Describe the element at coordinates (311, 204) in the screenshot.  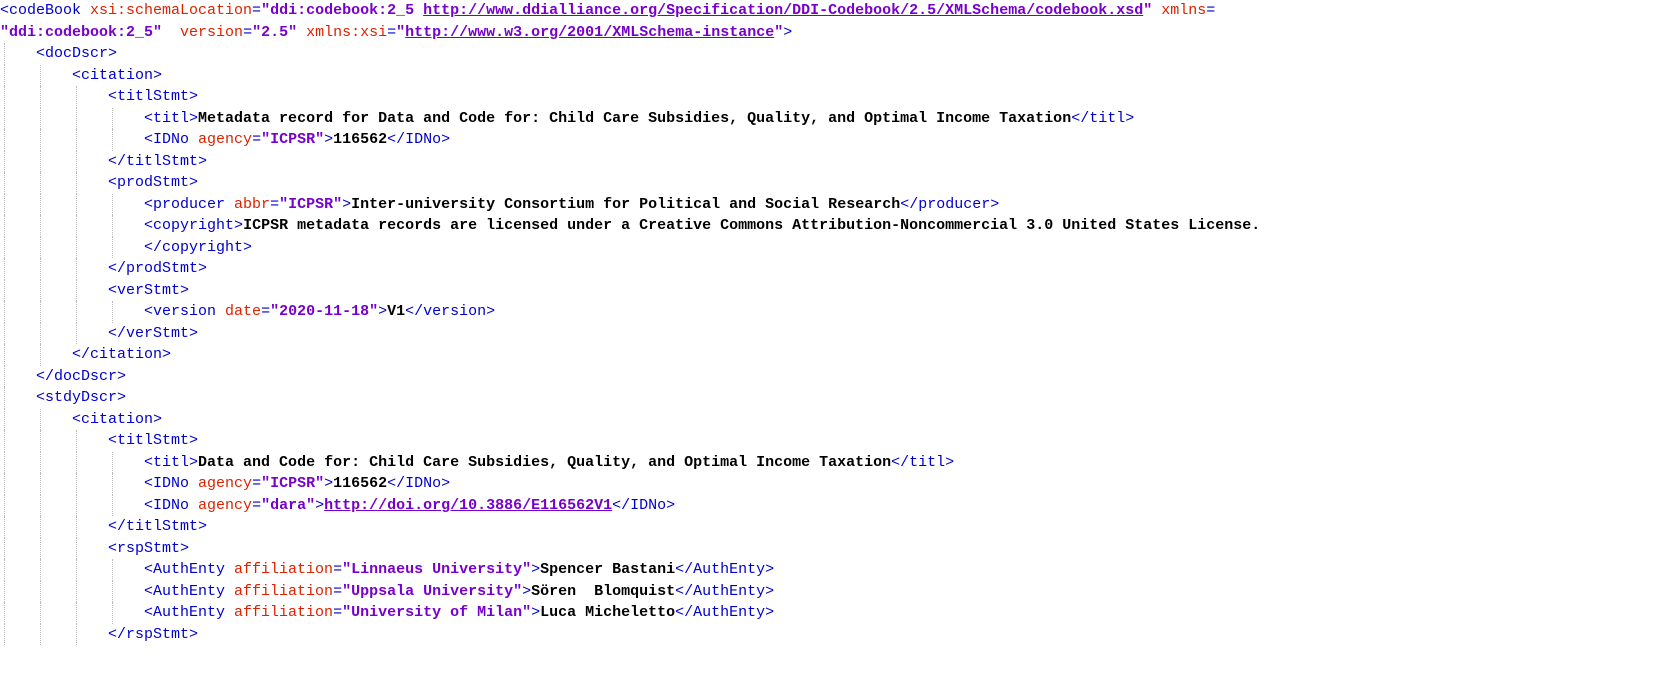
I see `xml-attribute-value: "ICPSR"` at that location.